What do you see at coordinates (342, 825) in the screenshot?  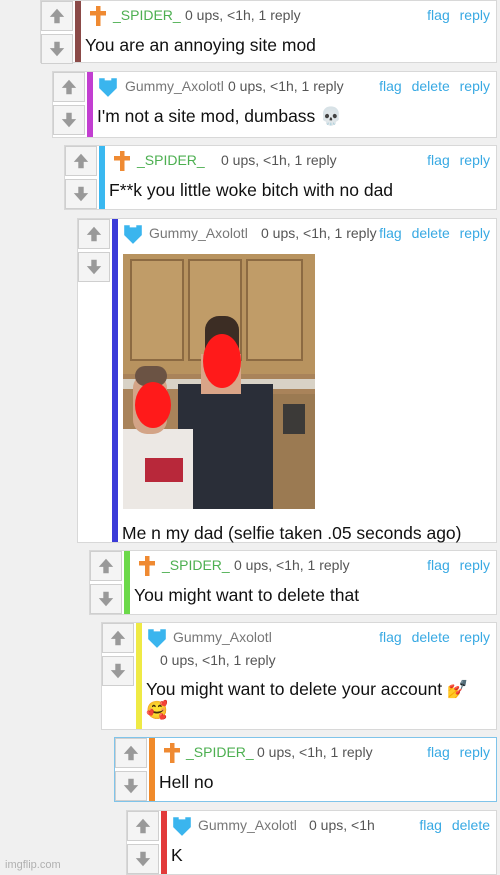 I see `comment-meta: 0 ups, <1h` at bounding box center [342, 825].